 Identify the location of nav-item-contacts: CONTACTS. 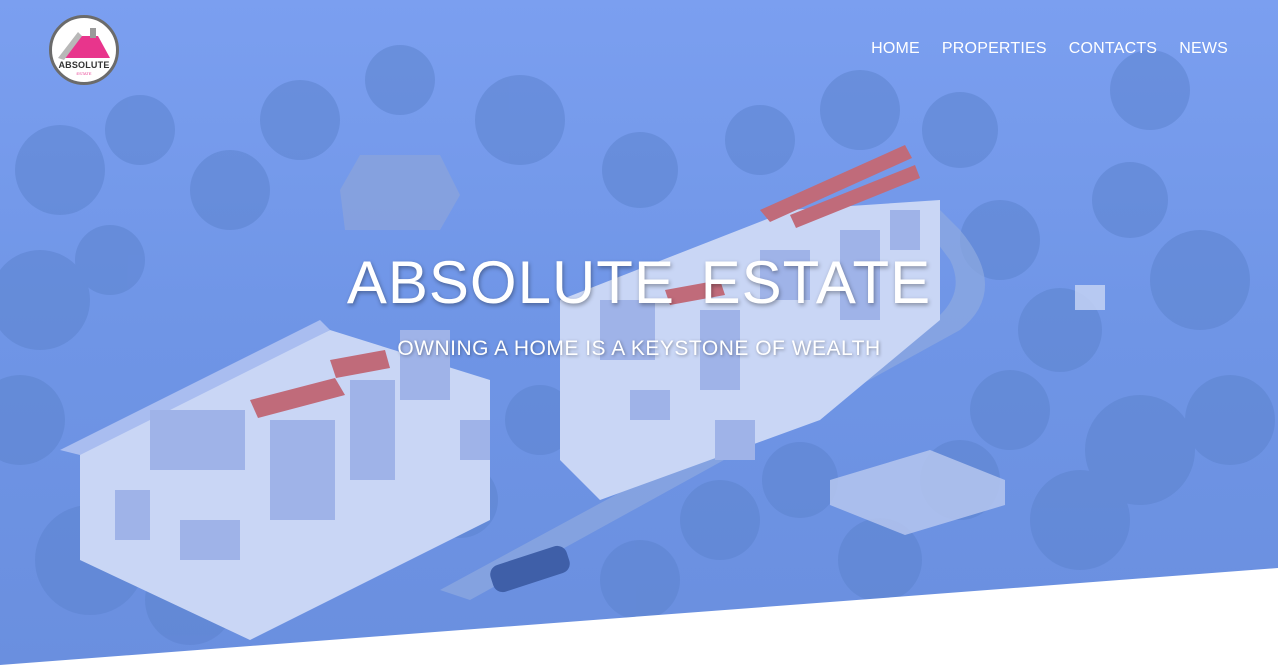
(1113, 49).